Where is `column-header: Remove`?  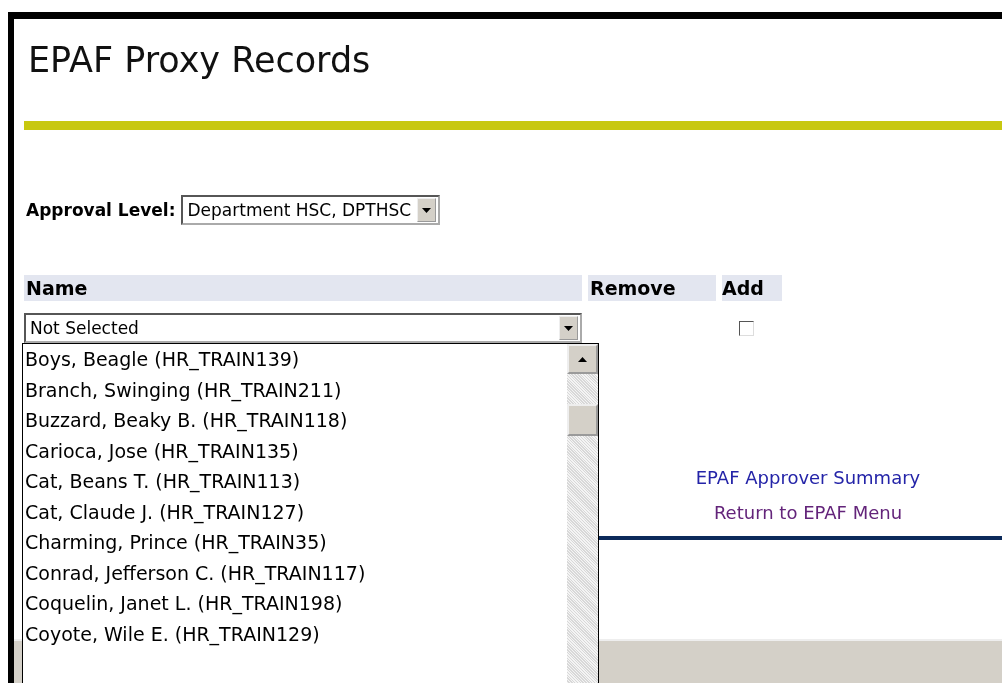
column-header: Remove is located at coordinates (652, 288).